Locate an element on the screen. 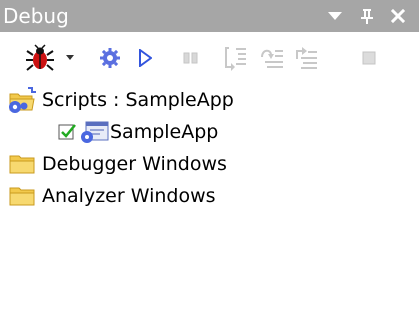 This screenshot has width=419, height=335. pause-icon is located at coordinates (190, 58).